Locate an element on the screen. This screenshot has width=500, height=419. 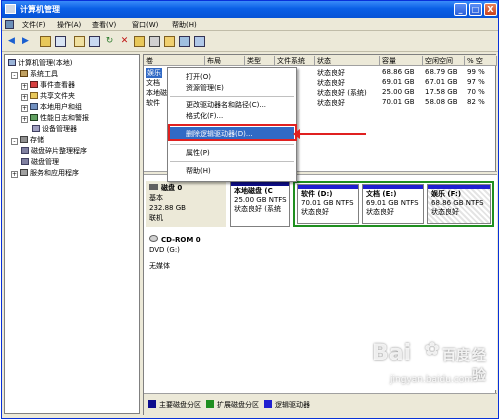
up-folder-icon is located at coordinates (45, 41).